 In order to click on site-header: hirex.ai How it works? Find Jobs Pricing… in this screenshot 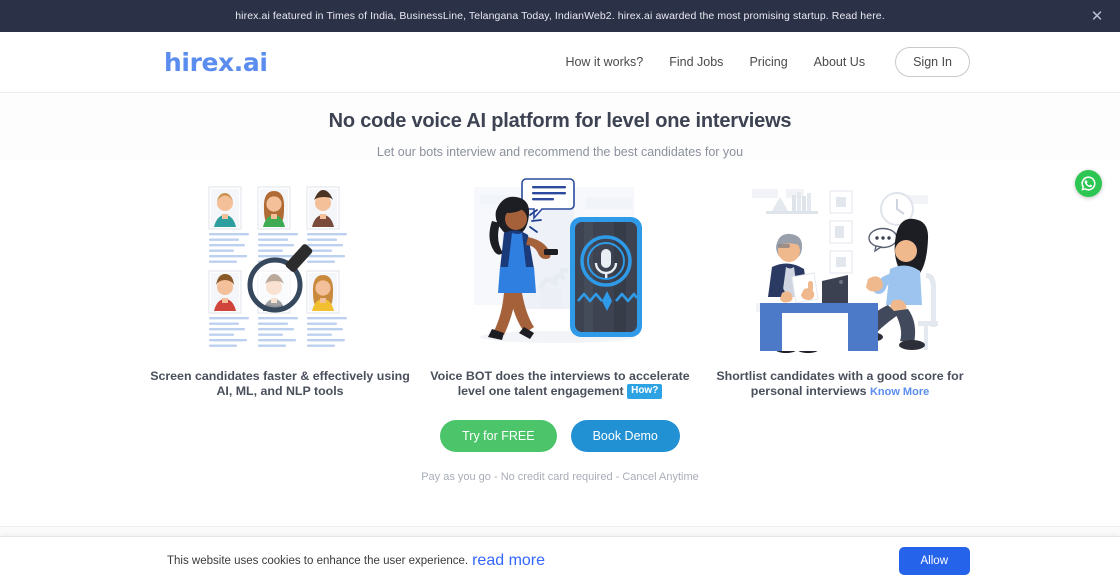, I will do `click(560, 62)`.